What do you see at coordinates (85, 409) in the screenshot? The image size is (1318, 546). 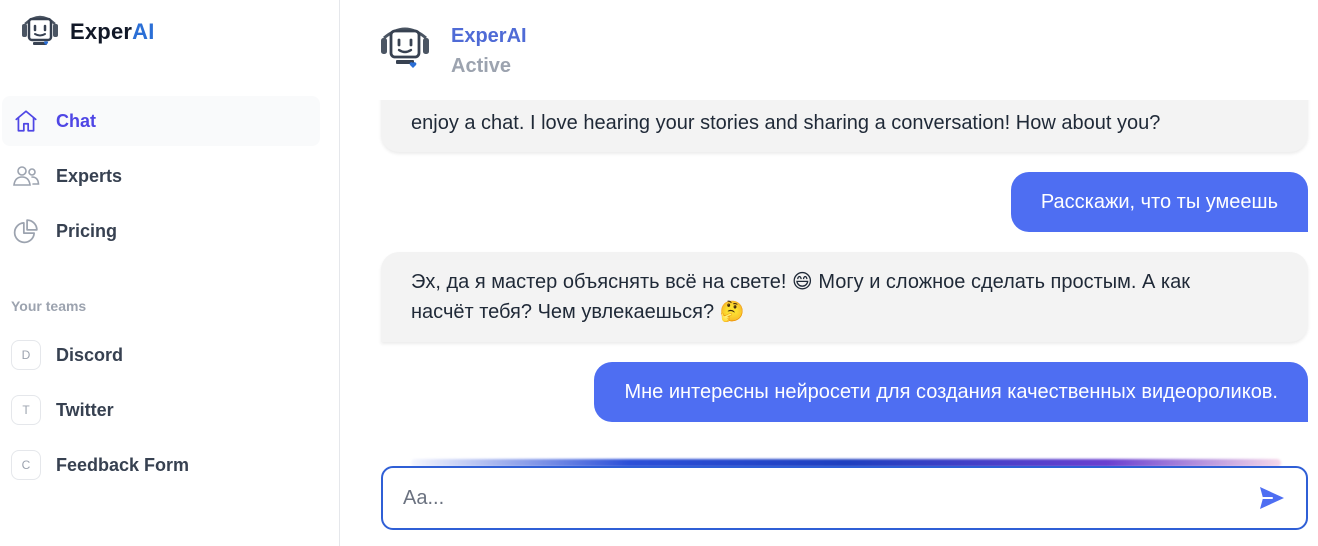 I see `team-label: Twitter` at bounding box center [85, 409].